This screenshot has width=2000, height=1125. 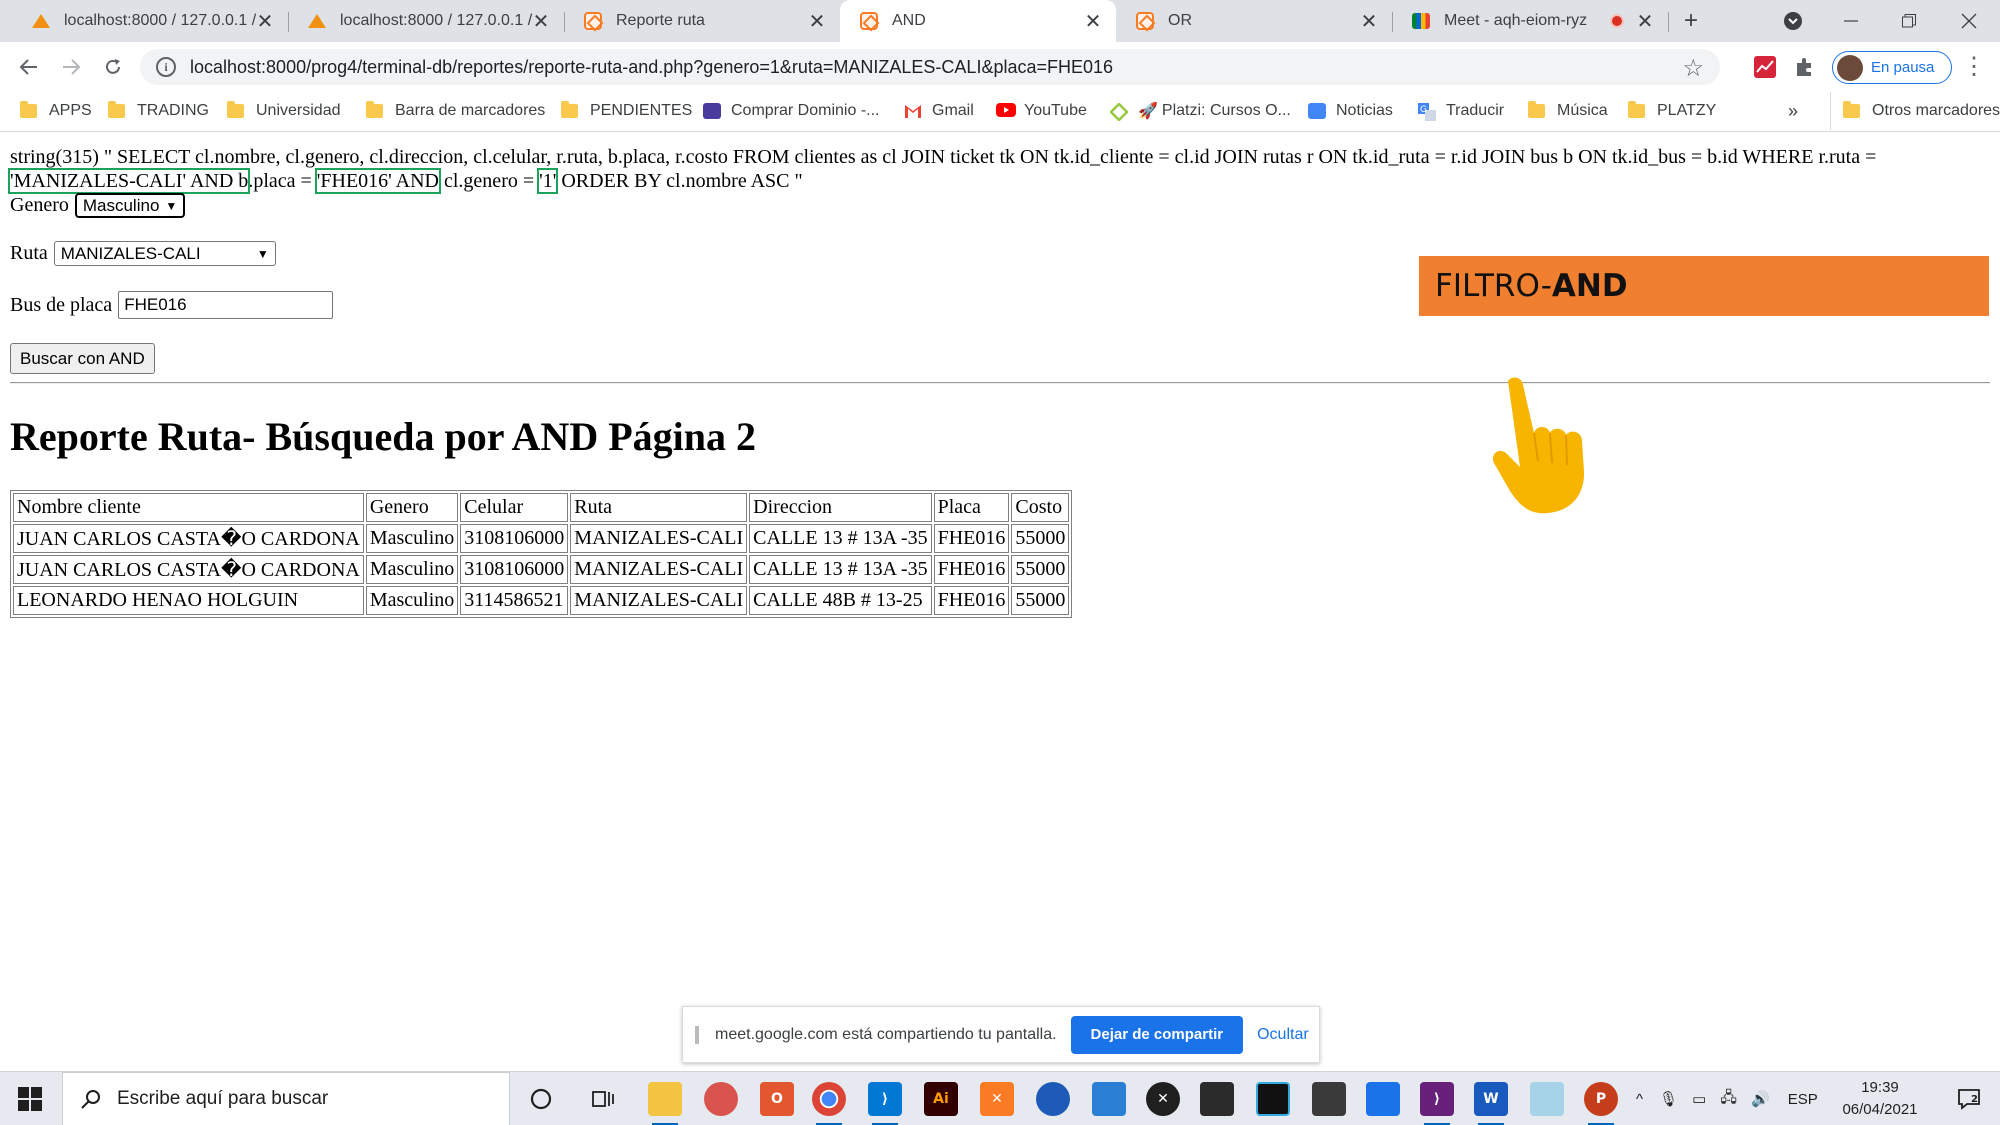 I want to click on illustrator-icon: Ai, so click(x=941, y=1099).